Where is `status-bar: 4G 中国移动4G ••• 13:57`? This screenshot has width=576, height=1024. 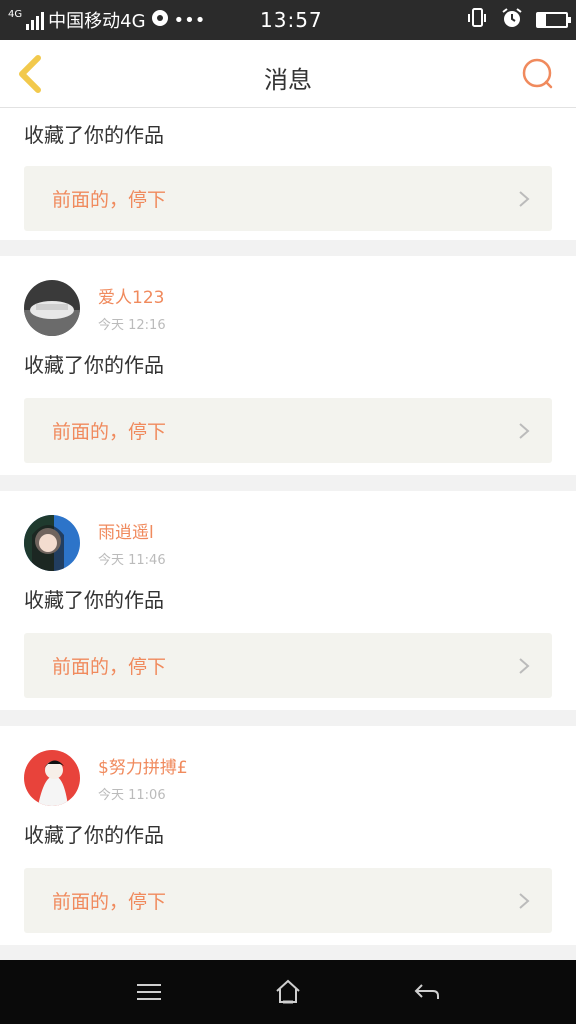
status-bar: 4G 中国移动4G ••• 13:57 is located at coordinates (288, 20).